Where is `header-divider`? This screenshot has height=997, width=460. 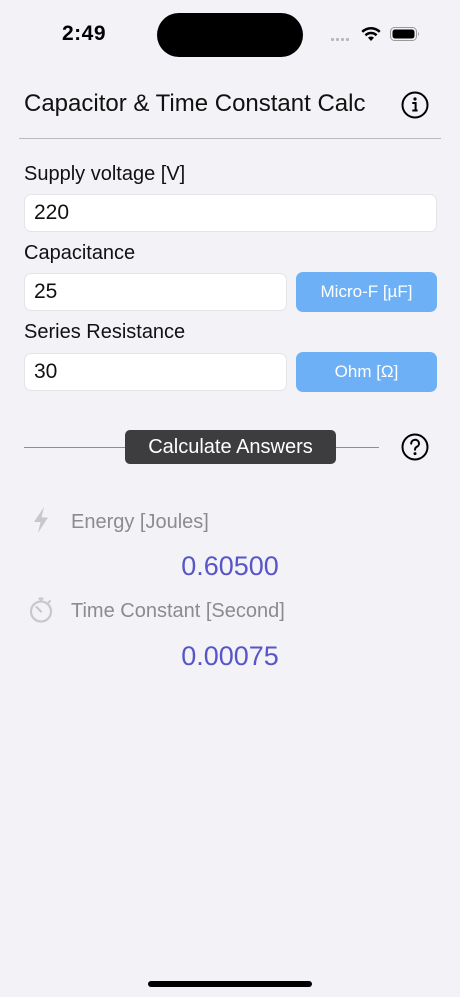 header-divider is located at coordinates (230, 138).